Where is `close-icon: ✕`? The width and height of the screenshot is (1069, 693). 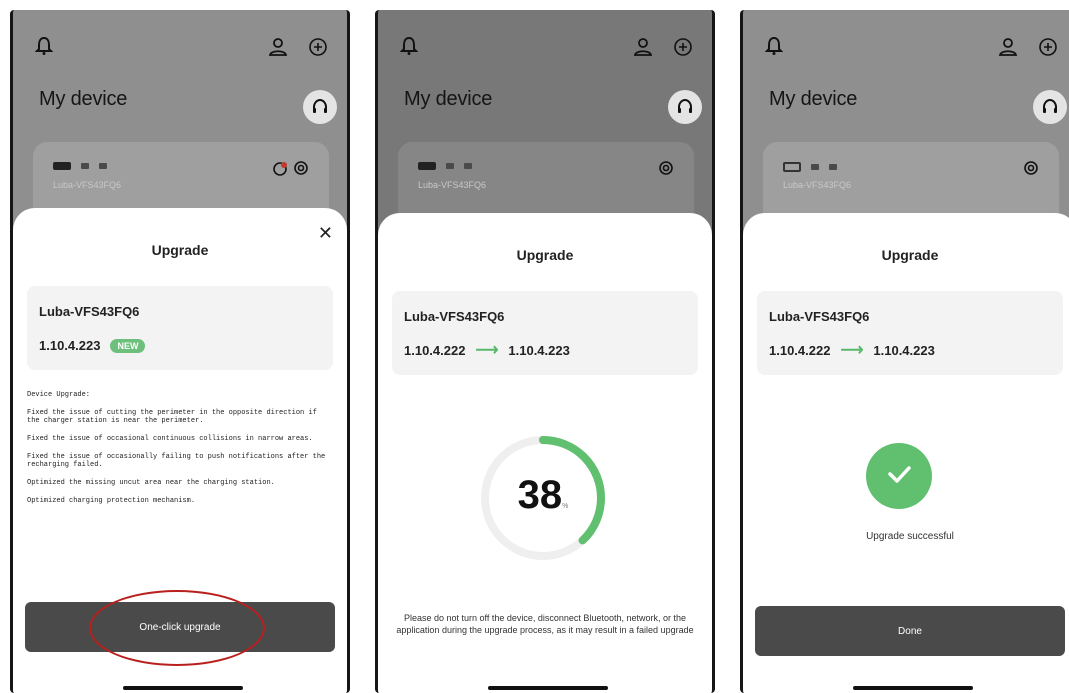 close-icon: ✕ is located at coordinates (325, 233).